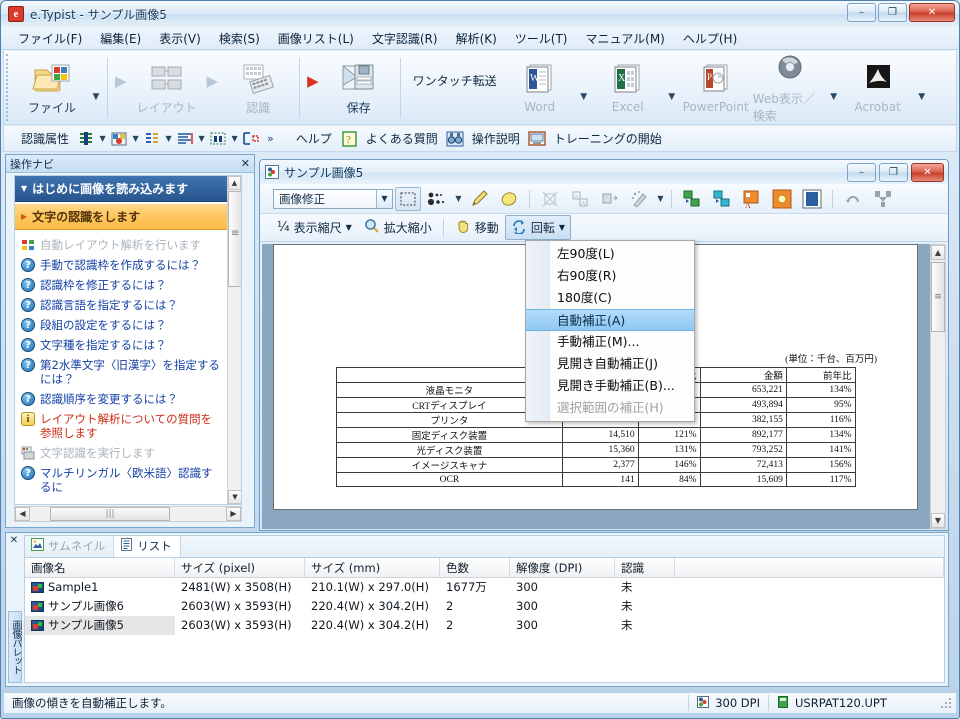  Describe the element at coordinates (710, 38) in the screenshot. I see `menu-help: ヘルプ(H)` at that location.